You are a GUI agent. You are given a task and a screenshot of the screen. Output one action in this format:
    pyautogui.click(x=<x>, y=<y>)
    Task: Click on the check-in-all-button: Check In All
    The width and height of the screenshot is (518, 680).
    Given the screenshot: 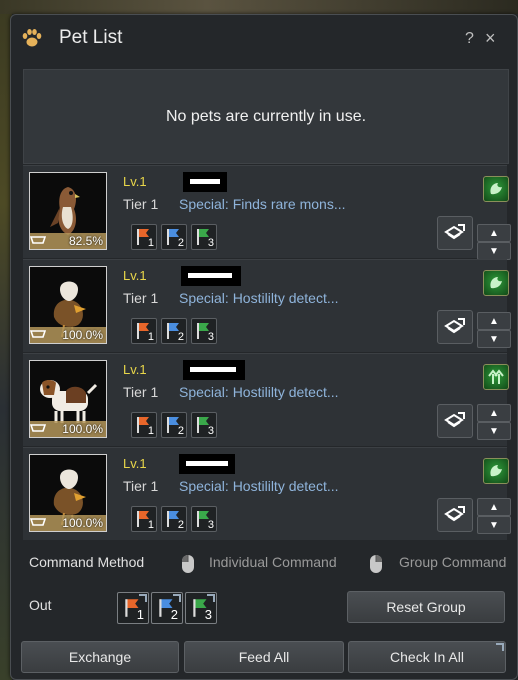 What is the action you would take?
    pyautogui.click(x=427, y=657)
    